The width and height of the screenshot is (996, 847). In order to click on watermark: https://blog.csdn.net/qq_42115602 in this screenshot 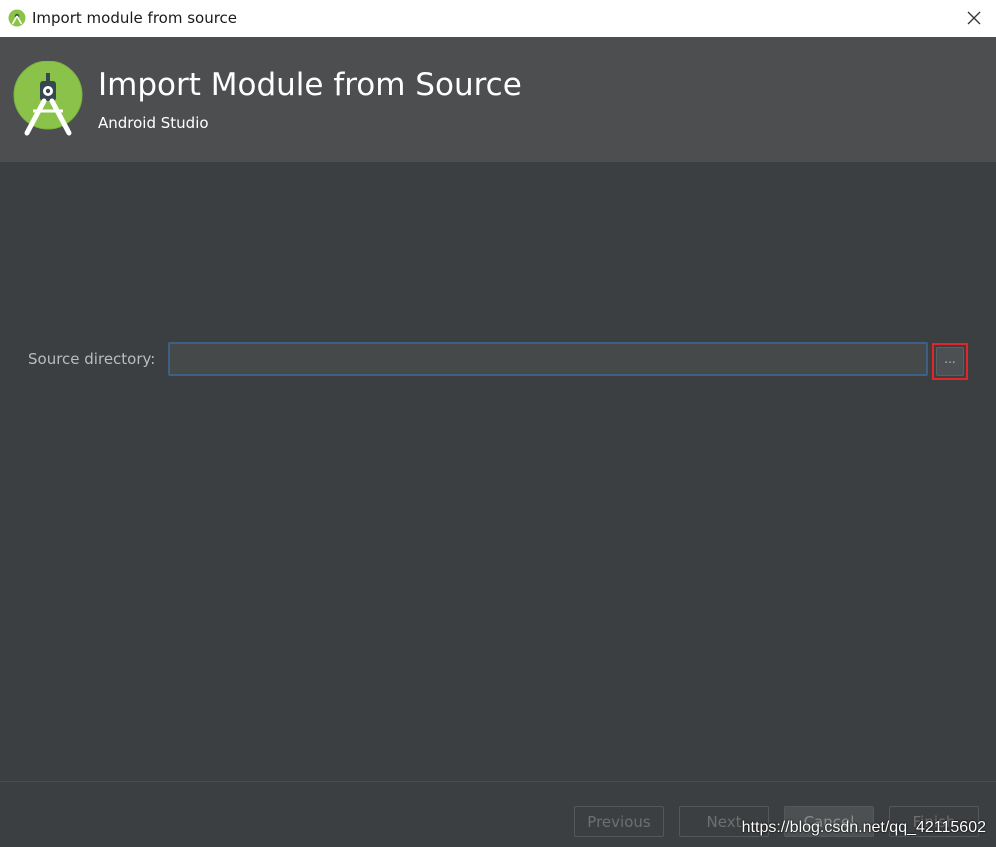, I will do `click(863, 827)`.